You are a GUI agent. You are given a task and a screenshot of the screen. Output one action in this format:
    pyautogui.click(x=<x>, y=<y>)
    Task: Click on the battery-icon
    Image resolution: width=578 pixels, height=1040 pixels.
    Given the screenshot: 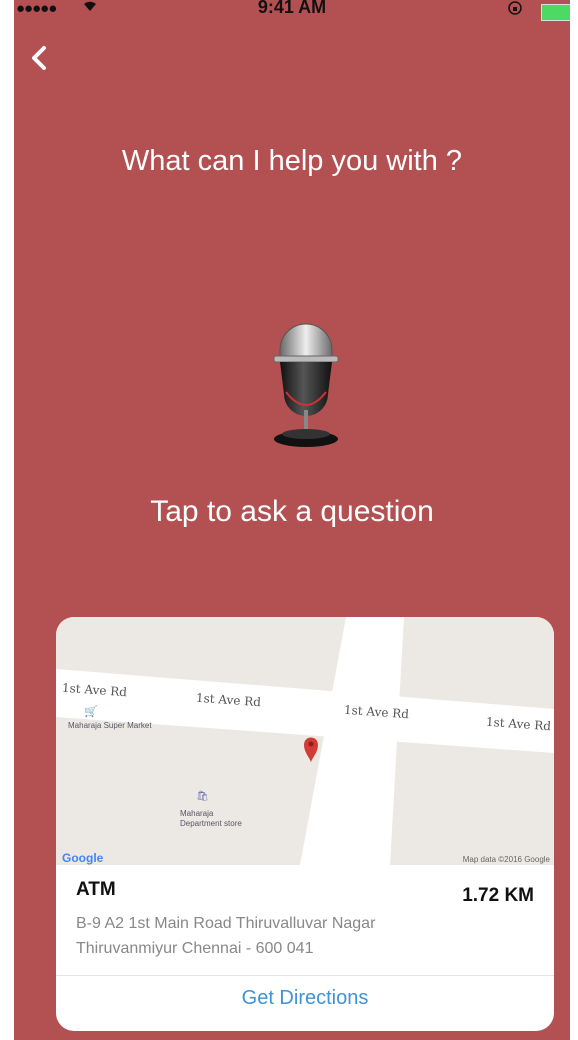 What is the action you would take?
    pyautogui.click(x=555, y=12)
    